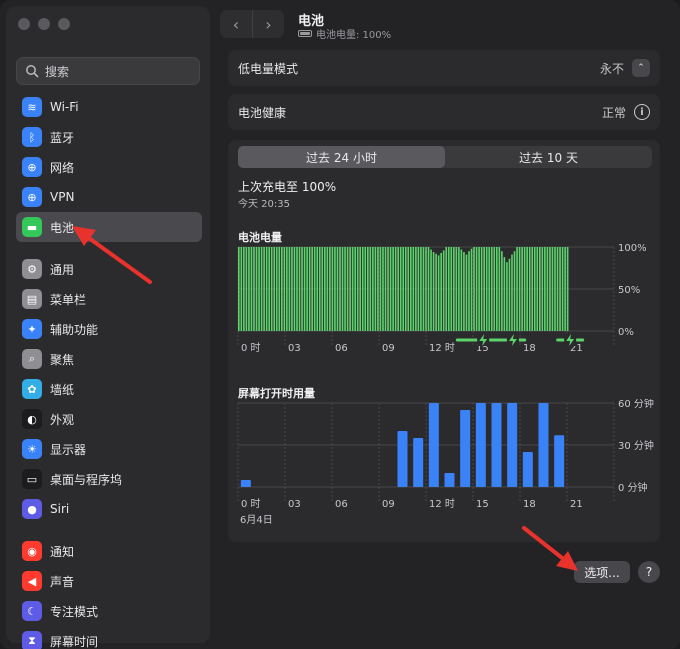 This screenshot has width=680, height=649. Describe the element at coordinates (109, 227) in the screenshot. I see `sidebar-item-5: ▬ 电池` at that location.